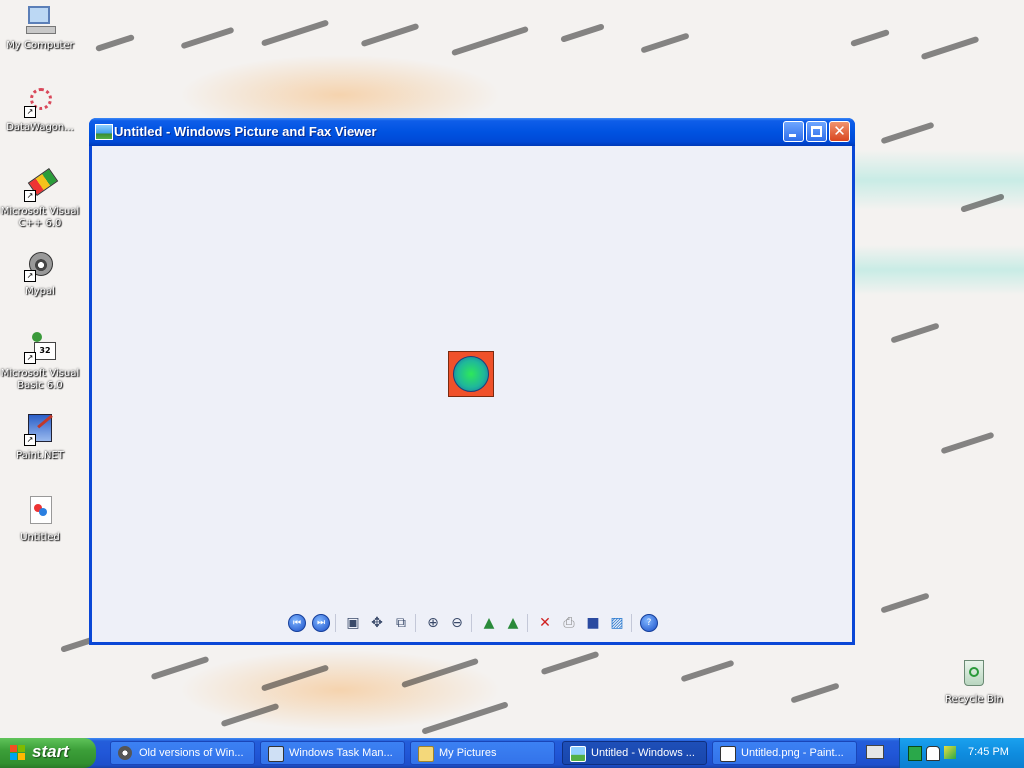 The height and width of the screenshot is (768, 1024). I want to click on next-image-button: ⏭, so click(321, 623).